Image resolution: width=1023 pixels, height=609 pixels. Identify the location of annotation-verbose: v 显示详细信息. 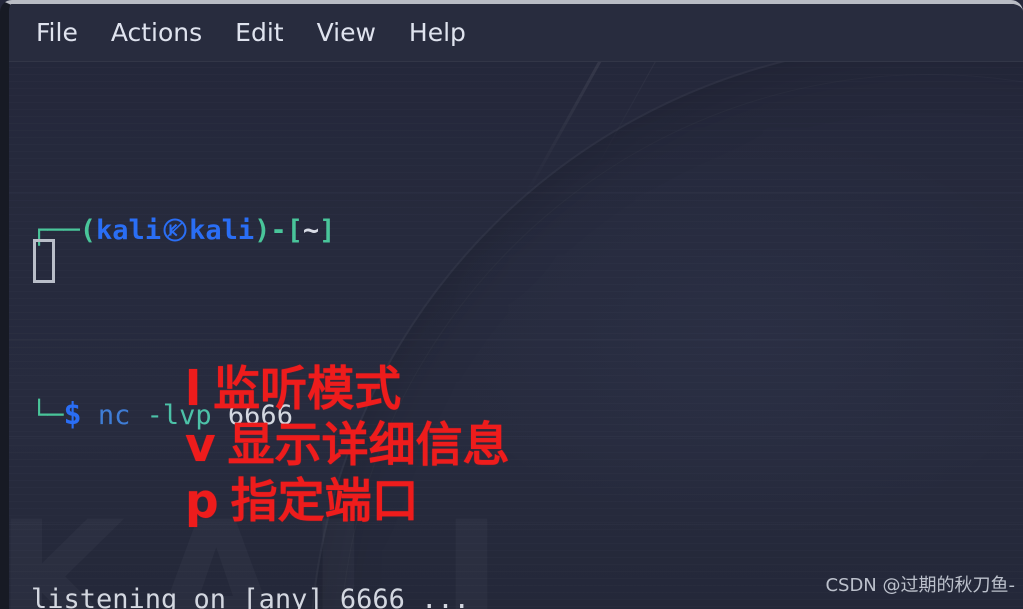
(347, 445).